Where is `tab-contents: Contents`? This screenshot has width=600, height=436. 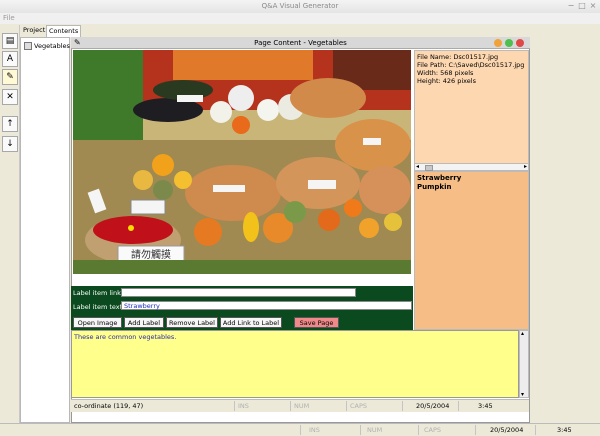
tab-contents: Contents is located at coordinates (64, 31).